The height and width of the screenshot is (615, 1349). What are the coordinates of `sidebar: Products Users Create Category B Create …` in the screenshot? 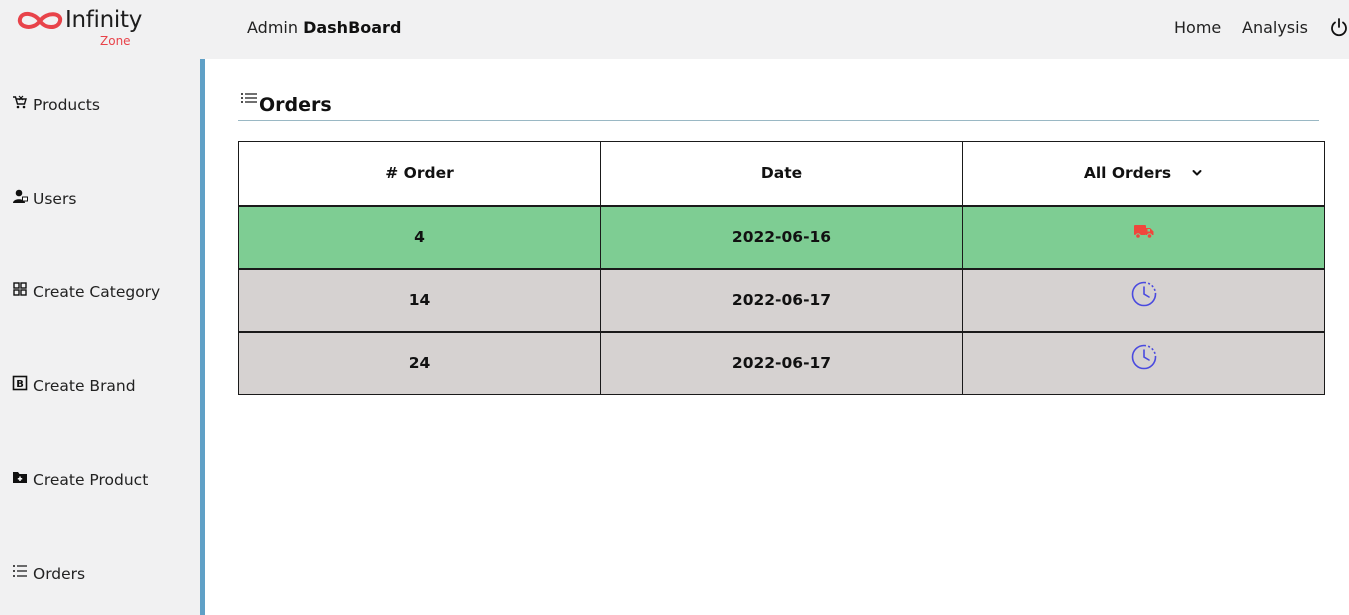 It's located at (100, 337).